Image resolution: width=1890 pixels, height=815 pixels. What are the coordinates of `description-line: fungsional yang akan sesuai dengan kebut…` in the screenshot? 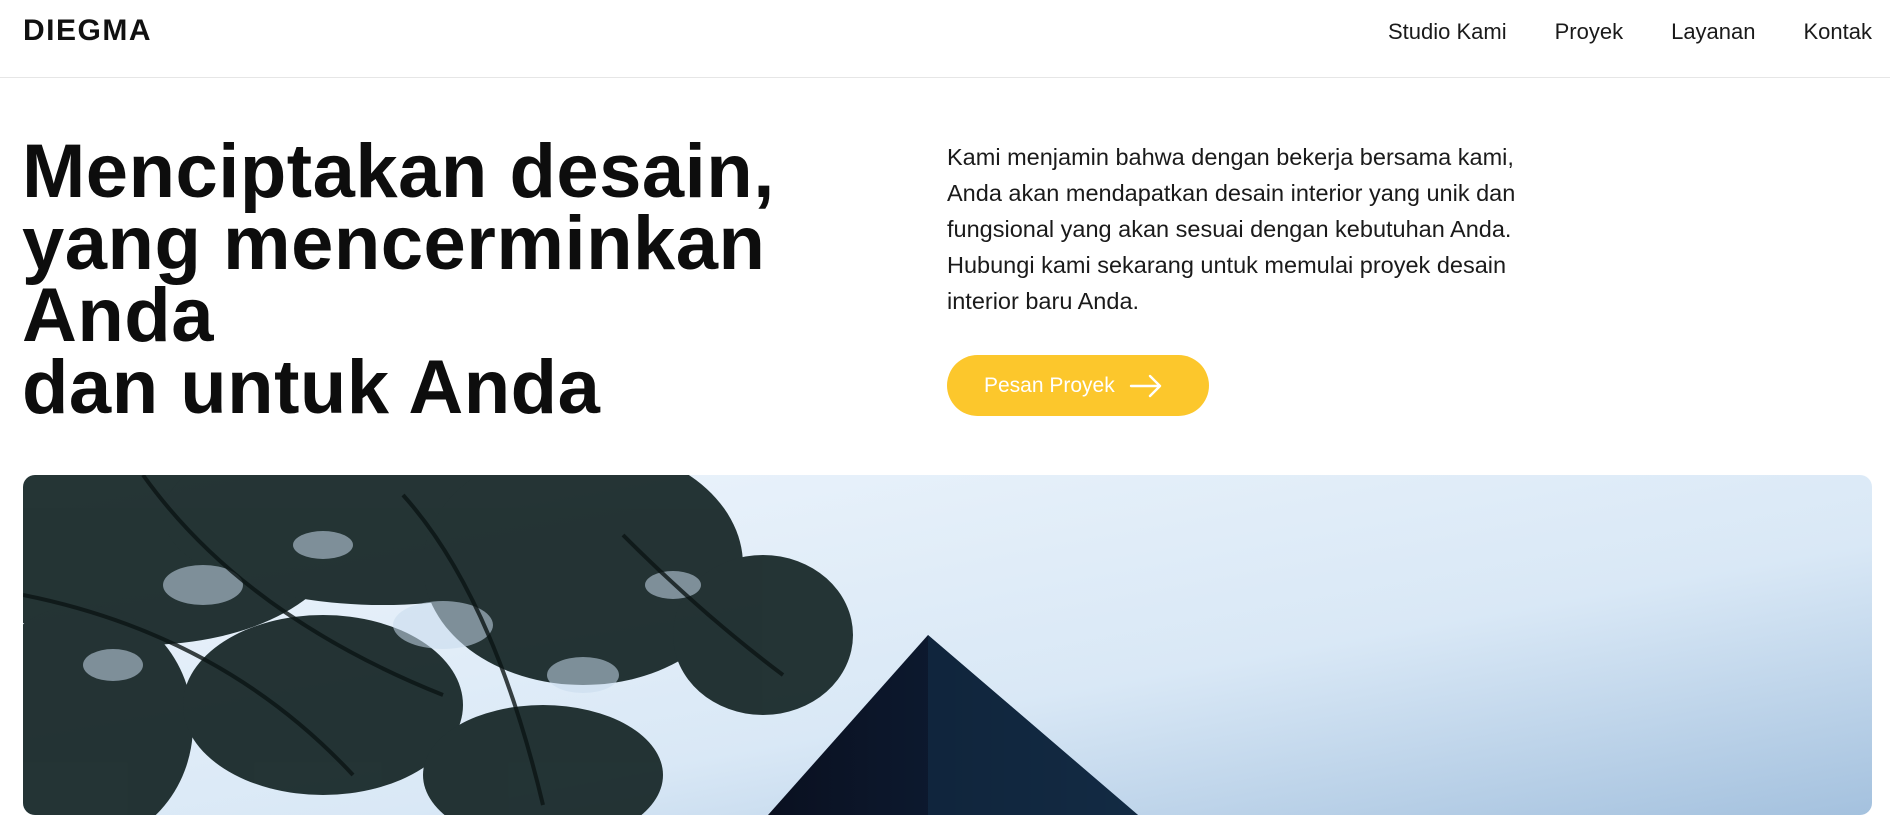 It's located at (1229, 229).